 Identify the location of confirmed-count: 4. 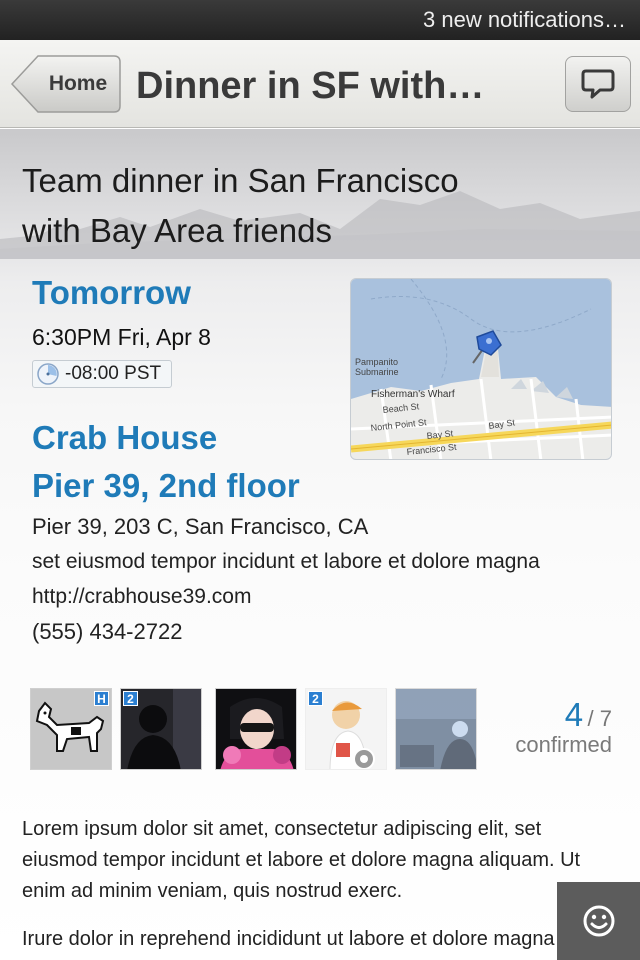
(574, 714).